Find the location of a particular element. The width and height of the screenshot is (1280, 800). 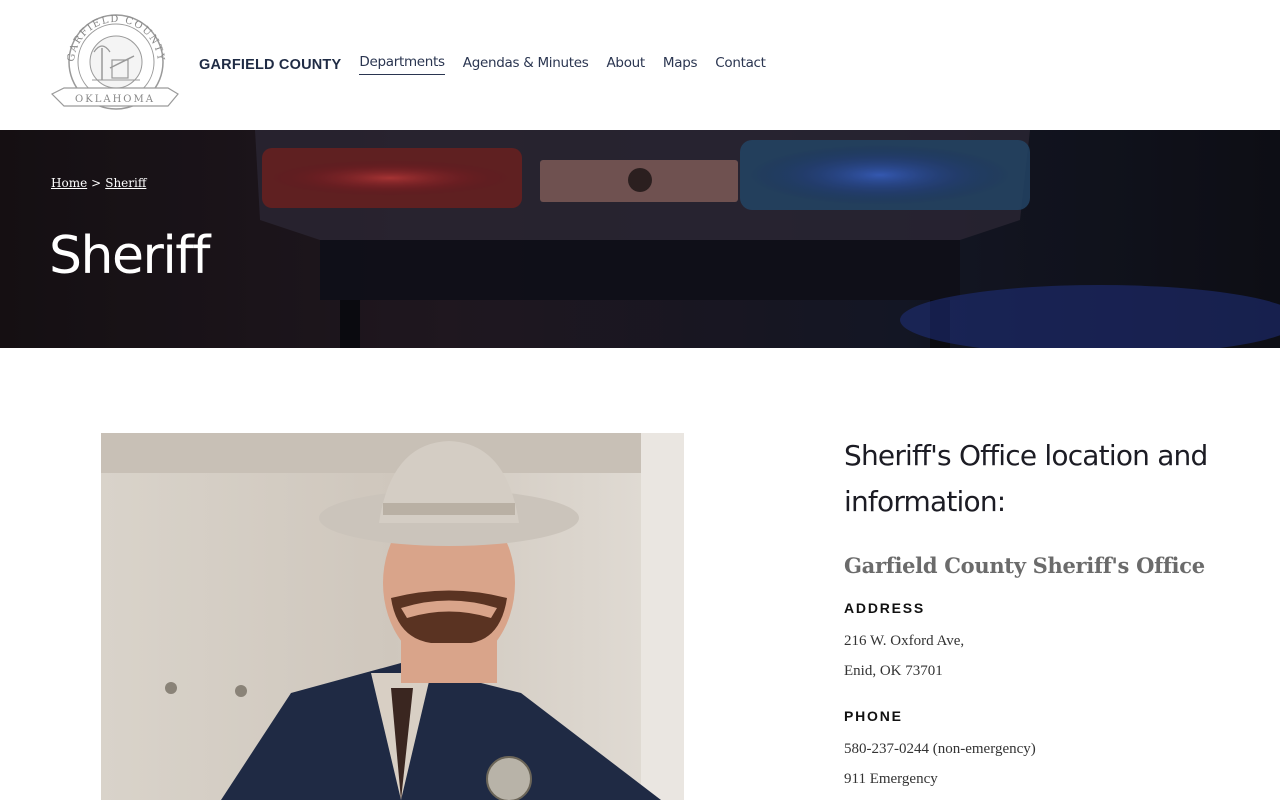

breadcrumb: Home > Sheriff is located at coordinates (98, 183).